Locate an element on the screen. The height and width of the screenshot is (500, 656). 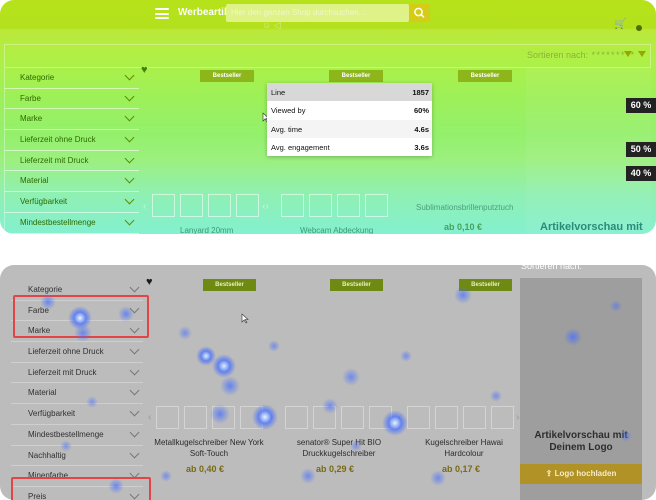
mouse-cursor-icon is located at coordinates (245, 318).